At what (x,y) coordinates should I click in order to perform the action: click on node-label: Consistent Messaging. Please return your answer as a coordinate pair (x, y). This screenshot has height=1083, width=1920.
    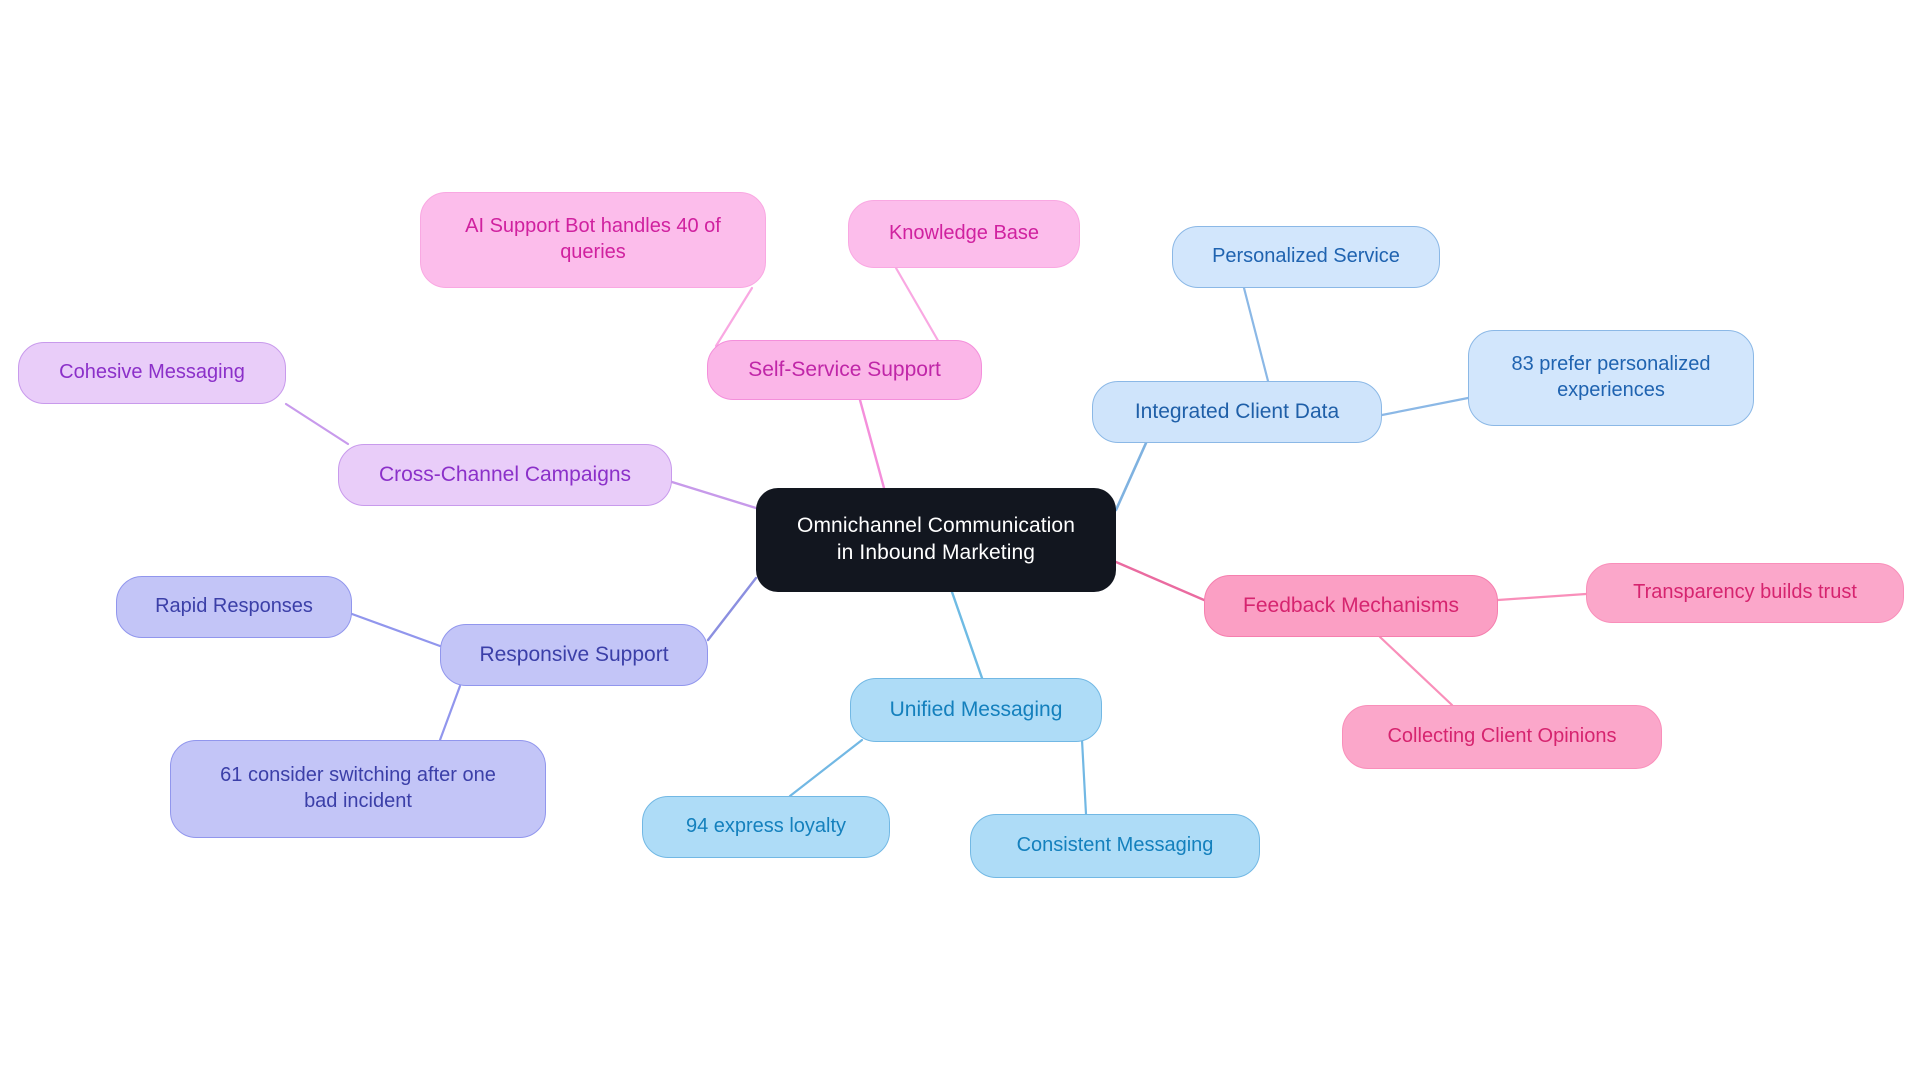
    Looking at the image, I should click on (1115, 845).